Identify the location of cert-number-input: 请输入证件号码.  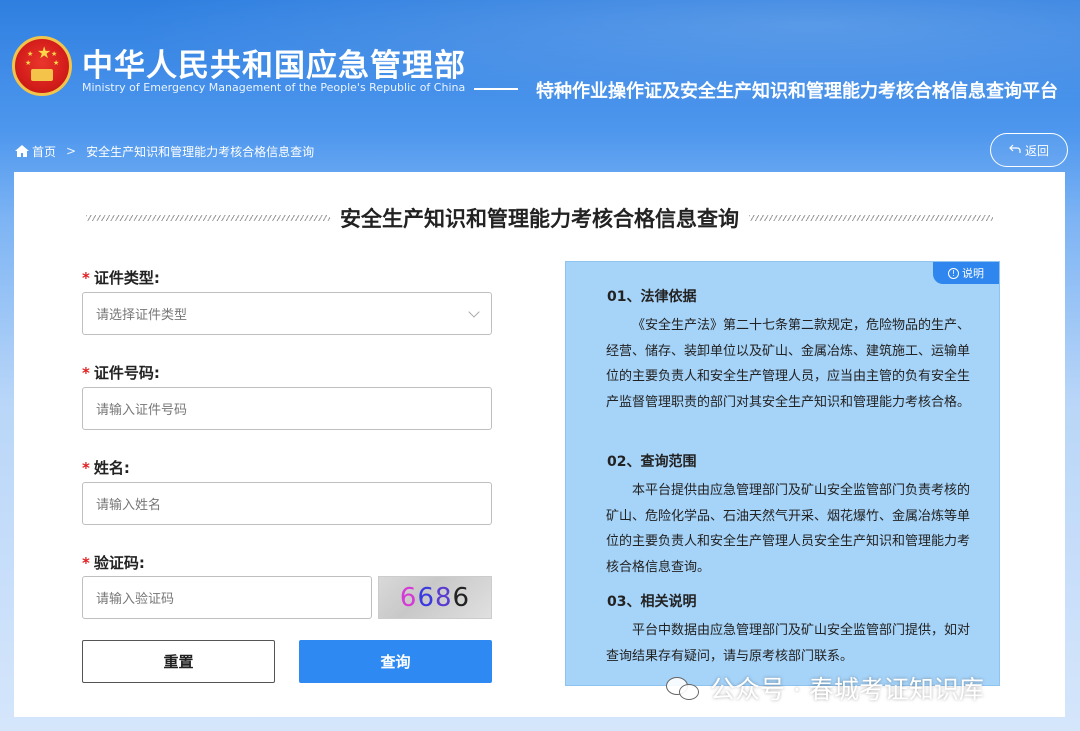
(287, 408).